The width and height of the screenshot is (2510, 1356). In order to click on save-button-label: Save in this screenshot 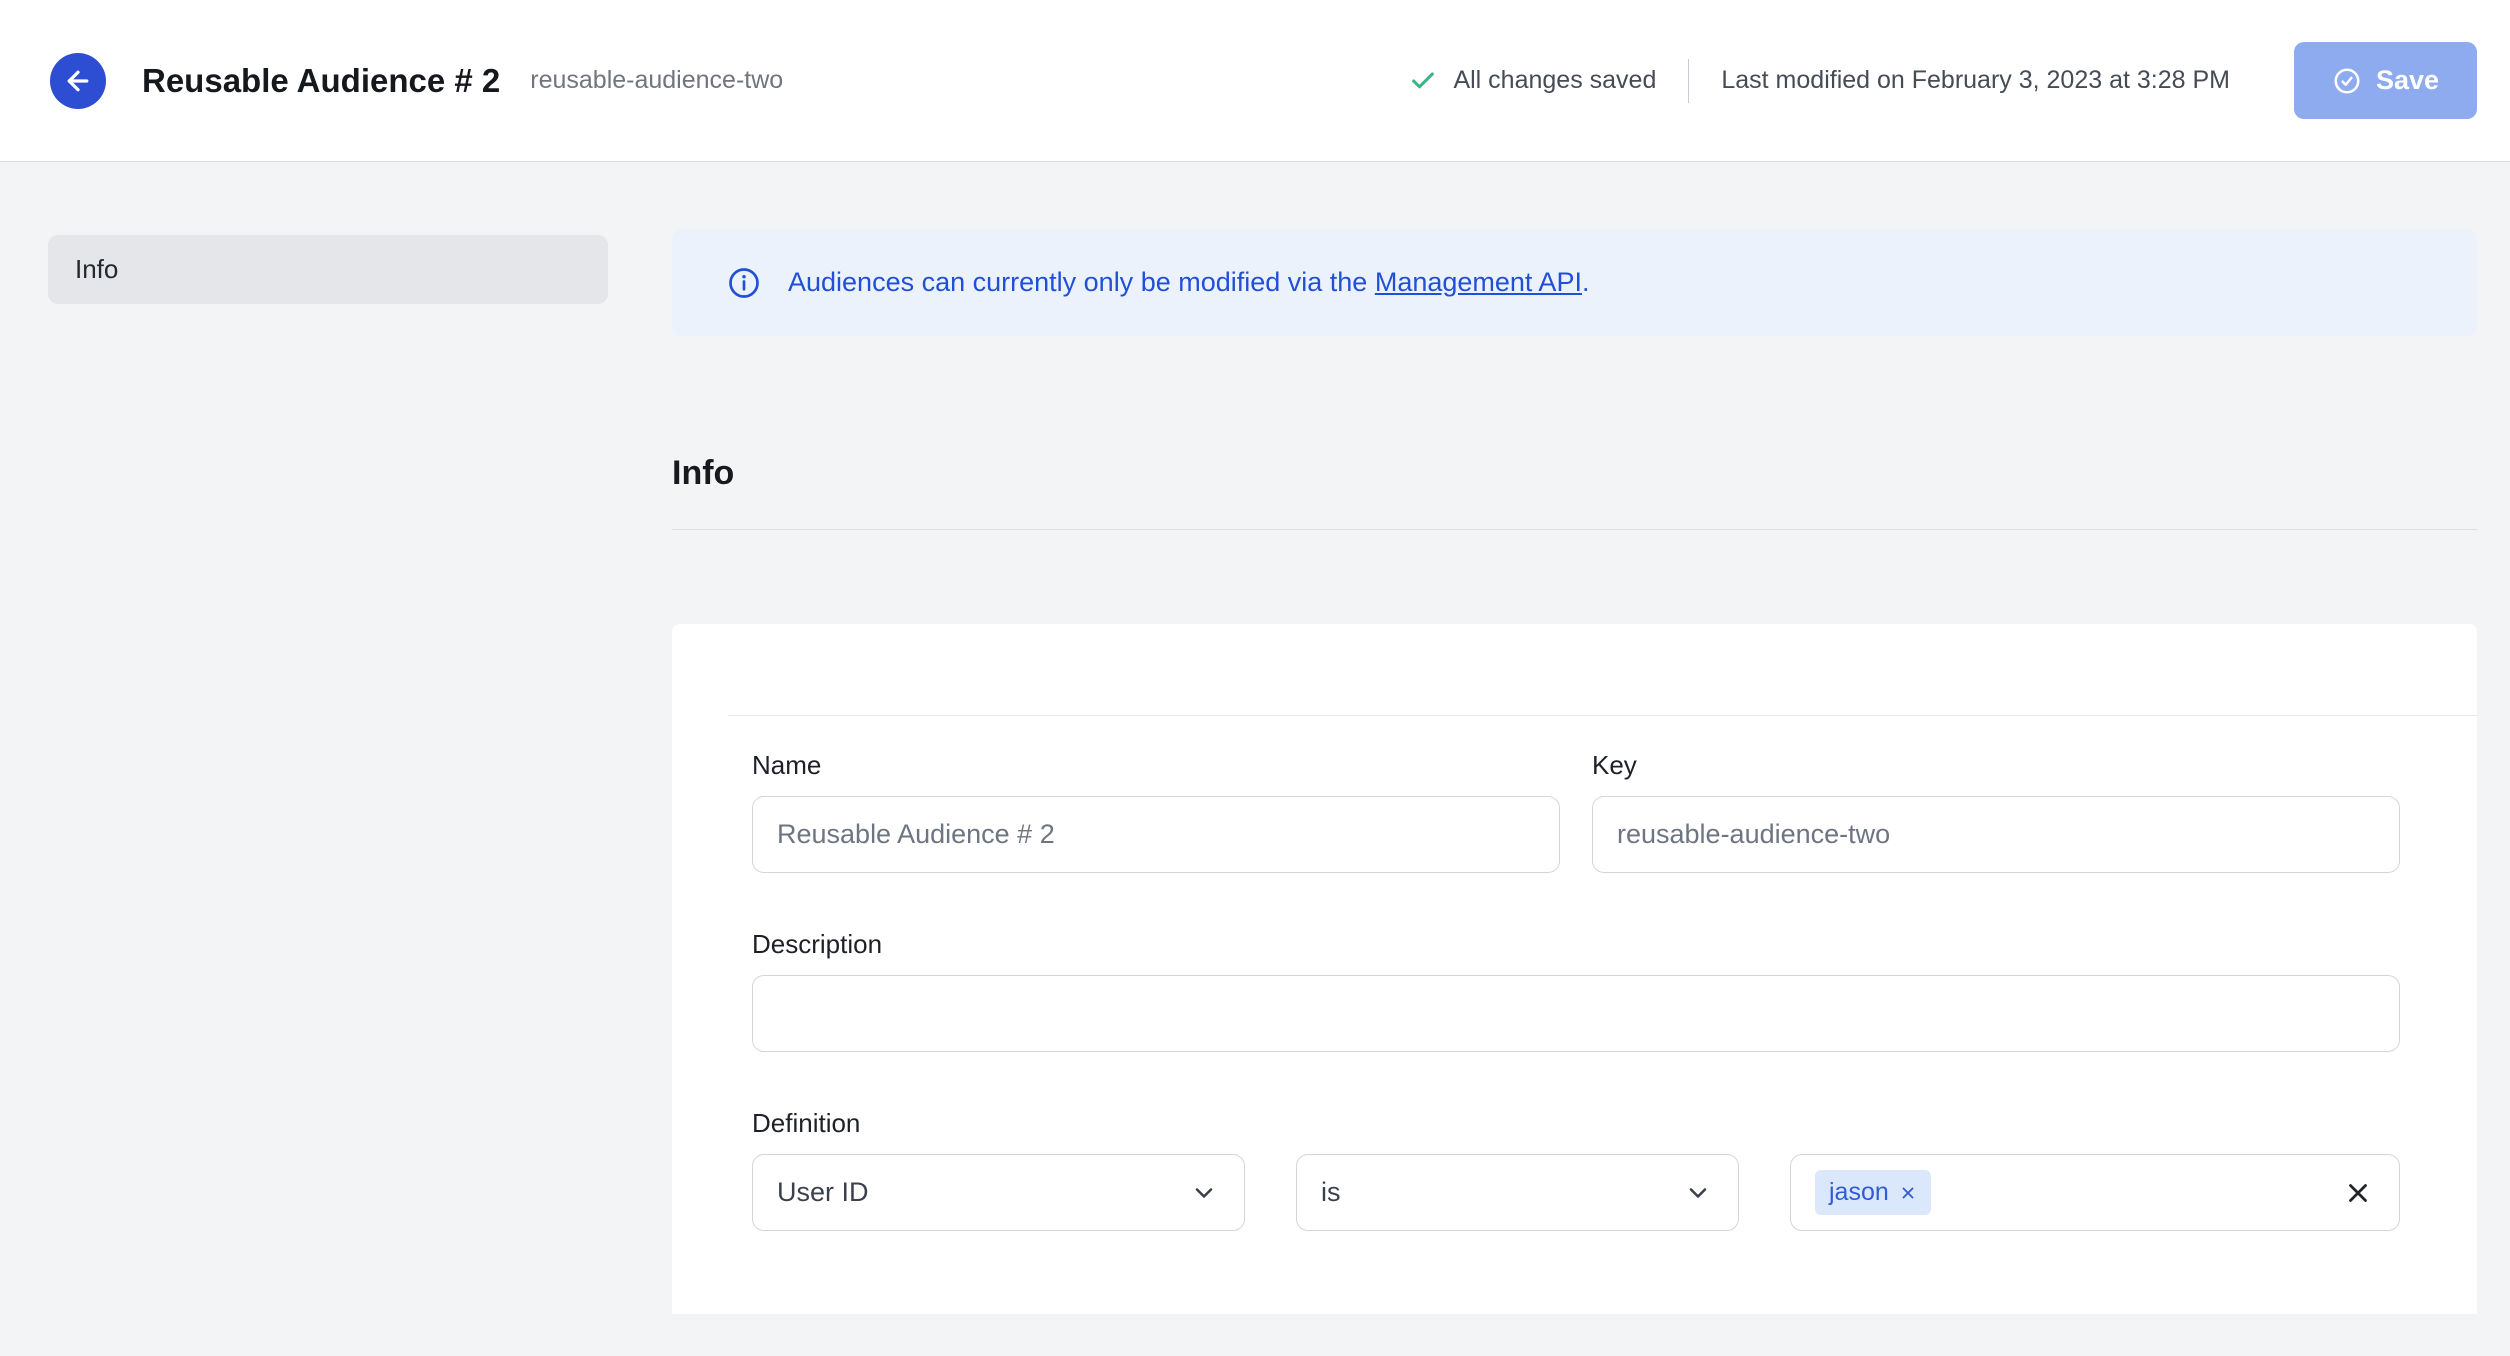, I will do `click(2407, 80)`.